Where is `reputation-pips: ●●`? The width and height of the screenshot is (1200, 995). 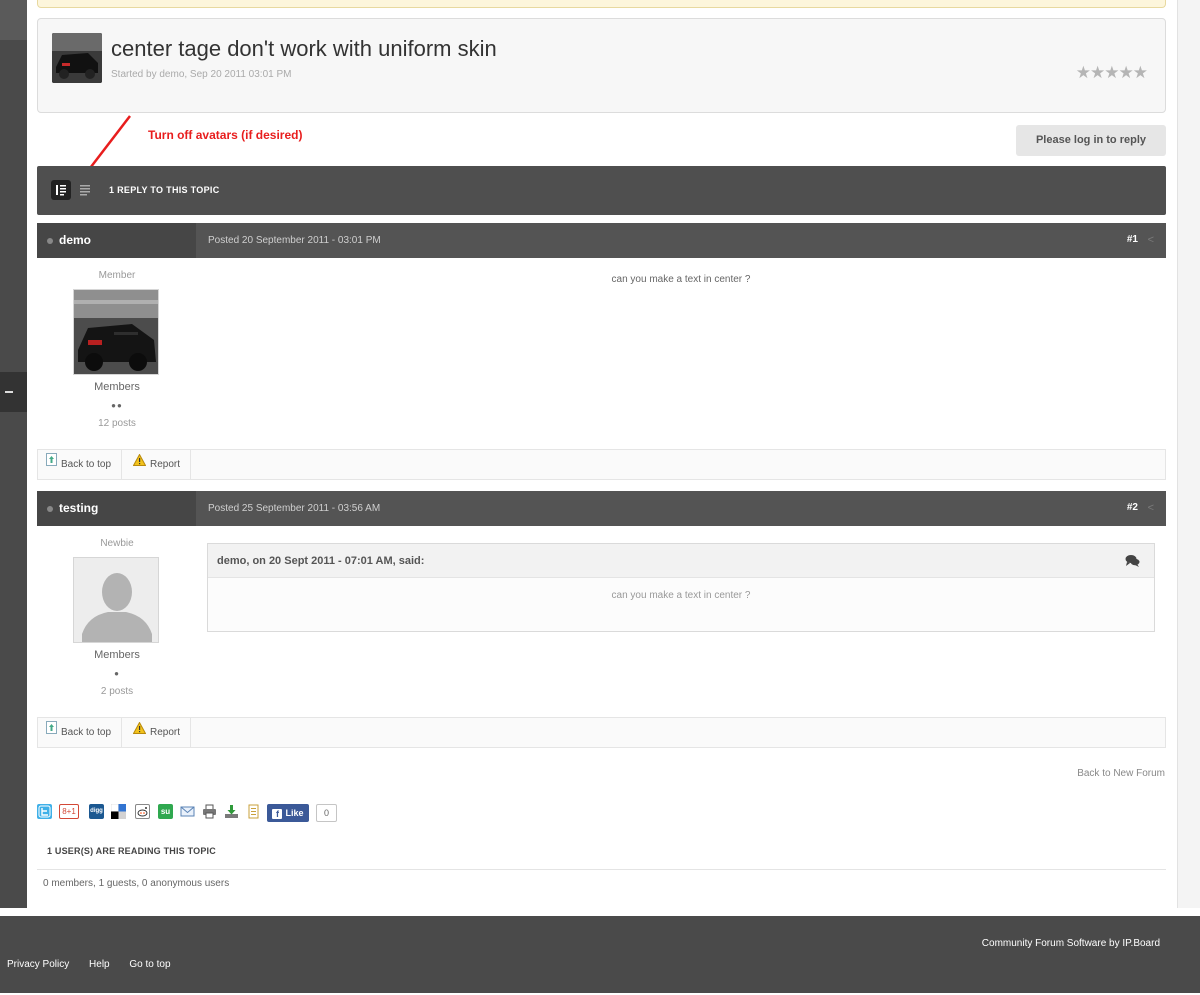
reputation-pips: ●● is located at coordinates (117, 405).